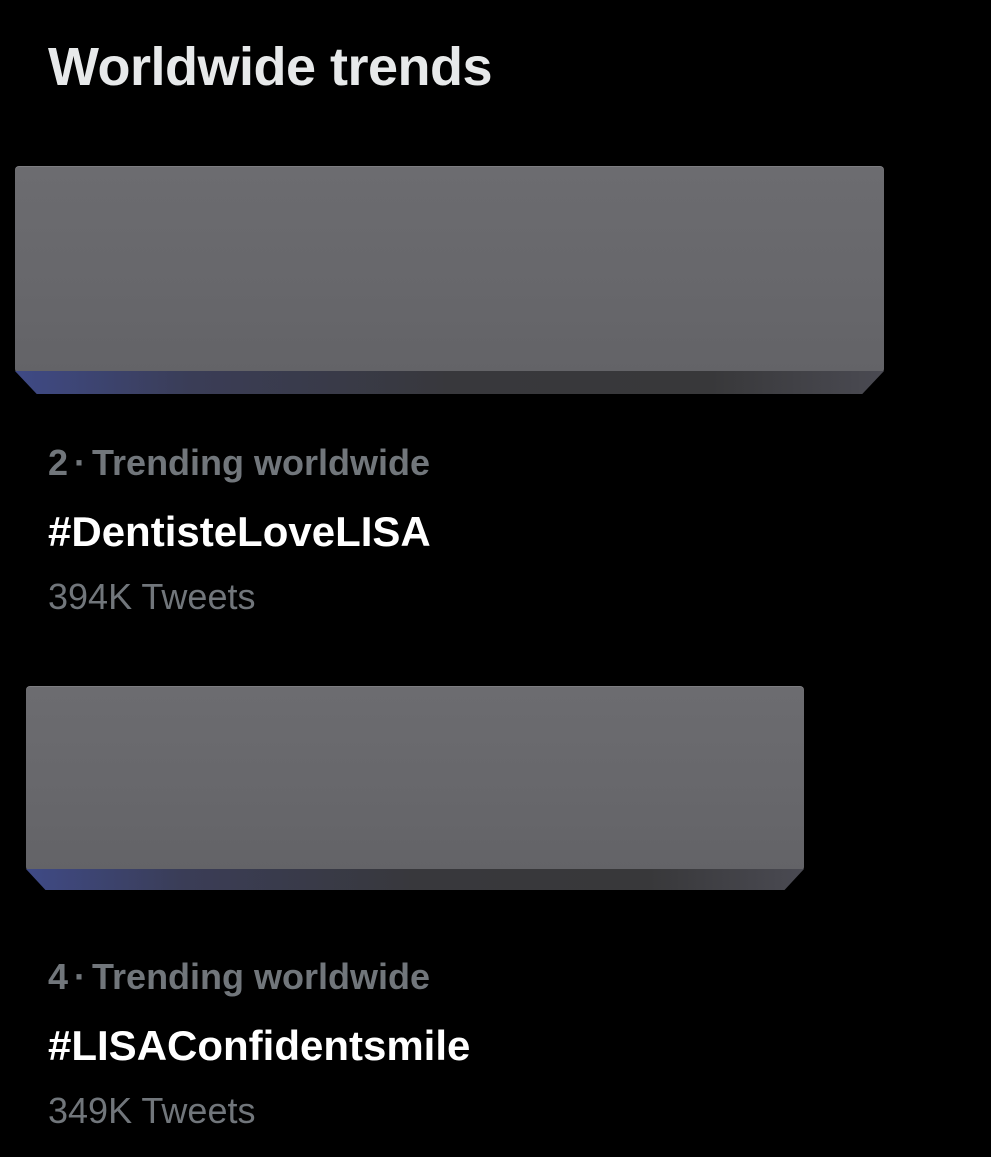  What do you see at coordinates (270, 67) in the screenshot?
I see `page-title: Worldwide trends` at bounding box center [270, 67].